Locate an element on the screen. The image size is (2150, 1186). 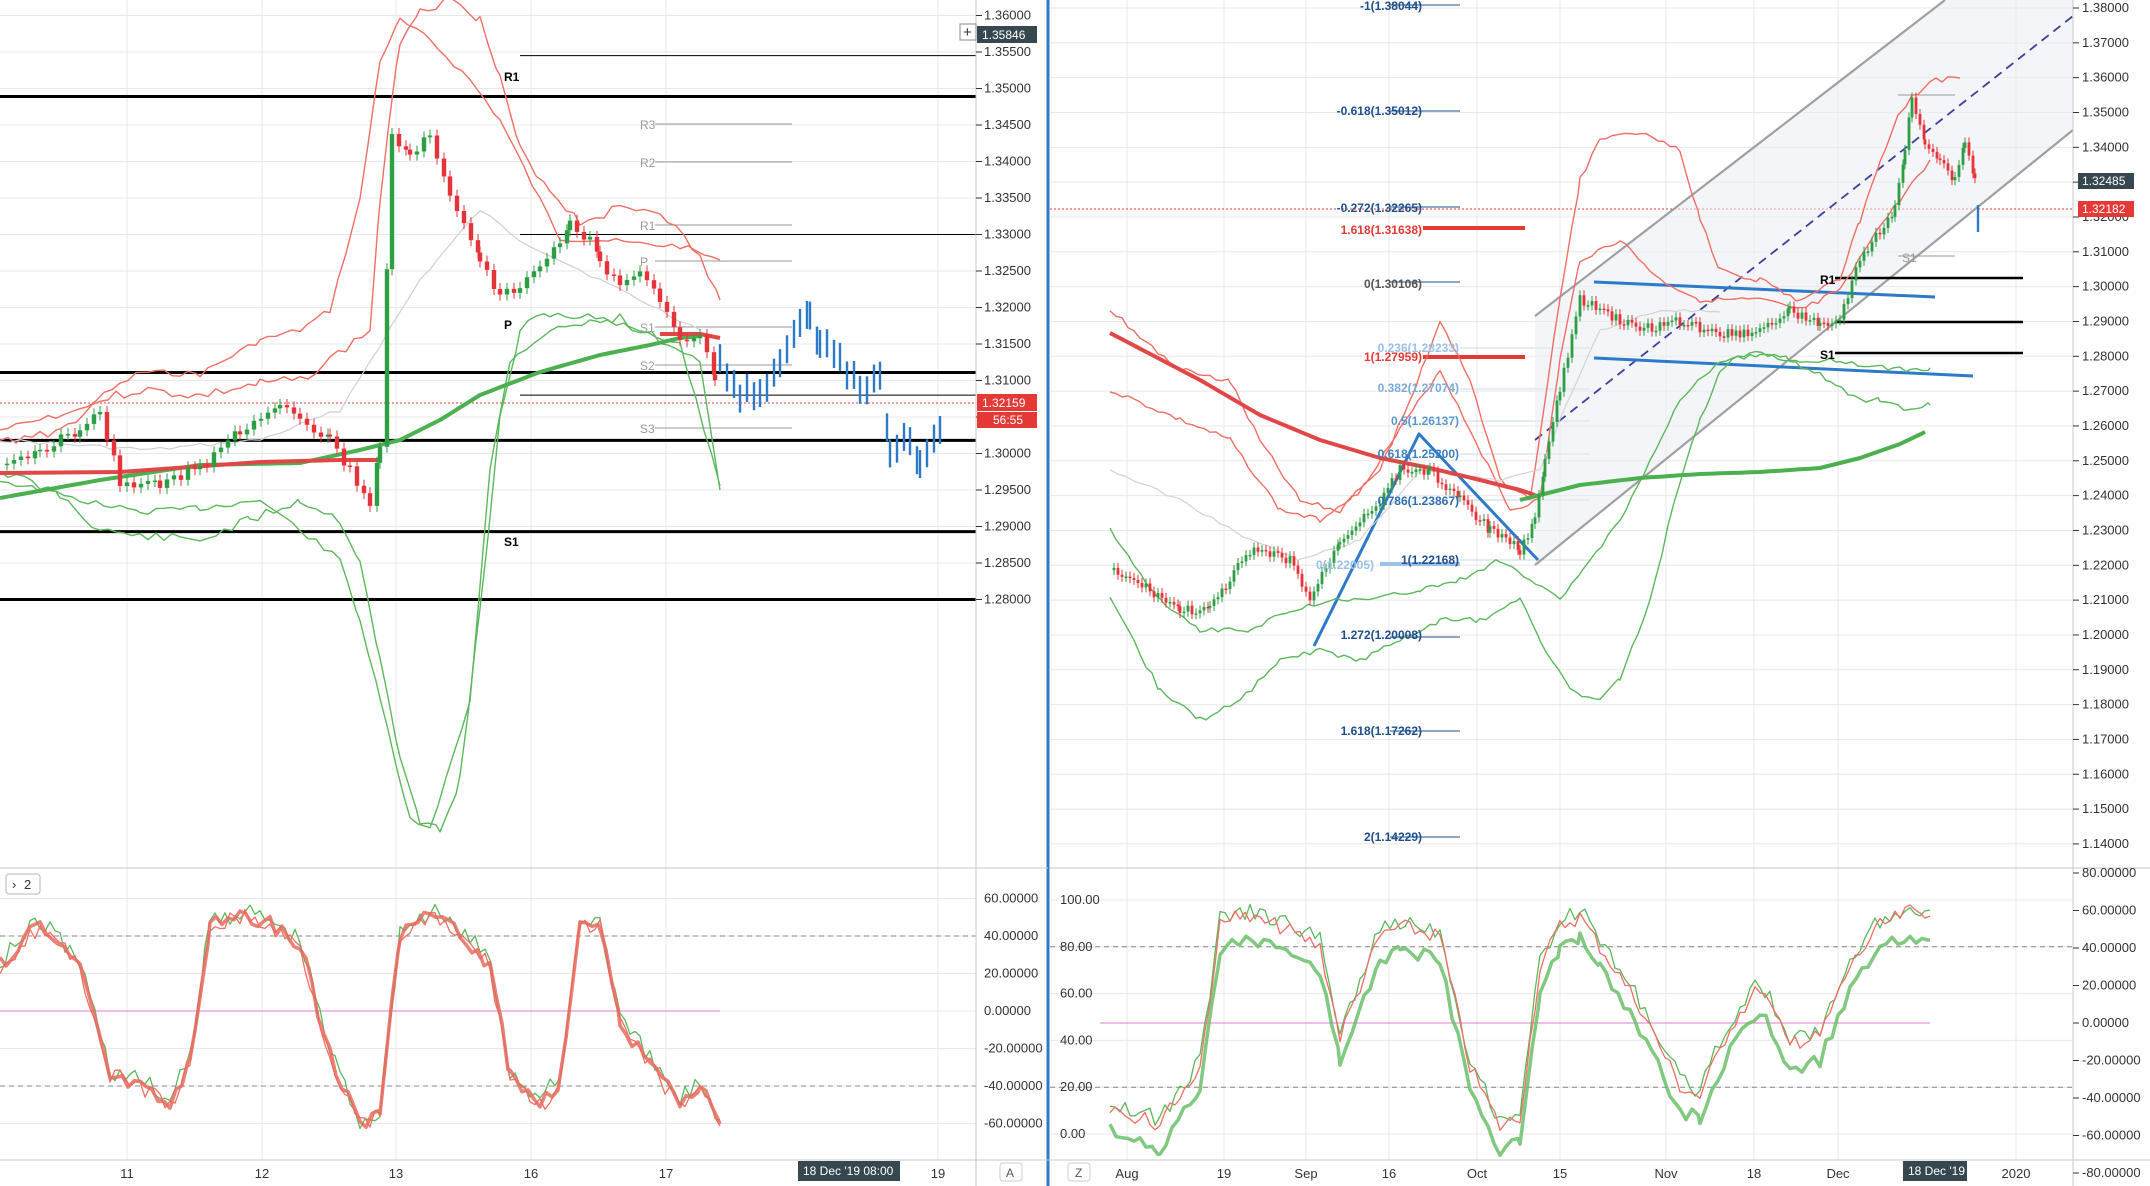
crosshair-add-button: + is located at coordinates (968, 32).